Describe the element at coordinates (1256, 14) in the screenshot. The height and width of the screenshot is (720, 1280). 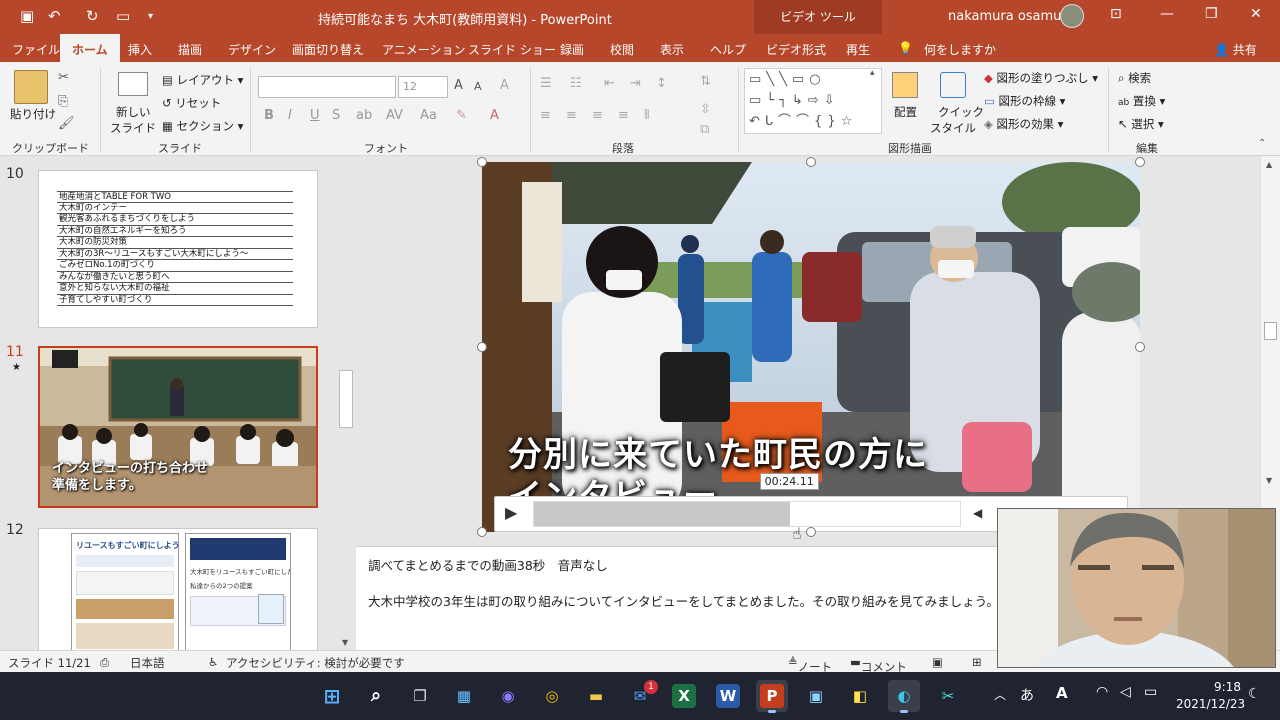
I see `close-icon: ✕` at that location.